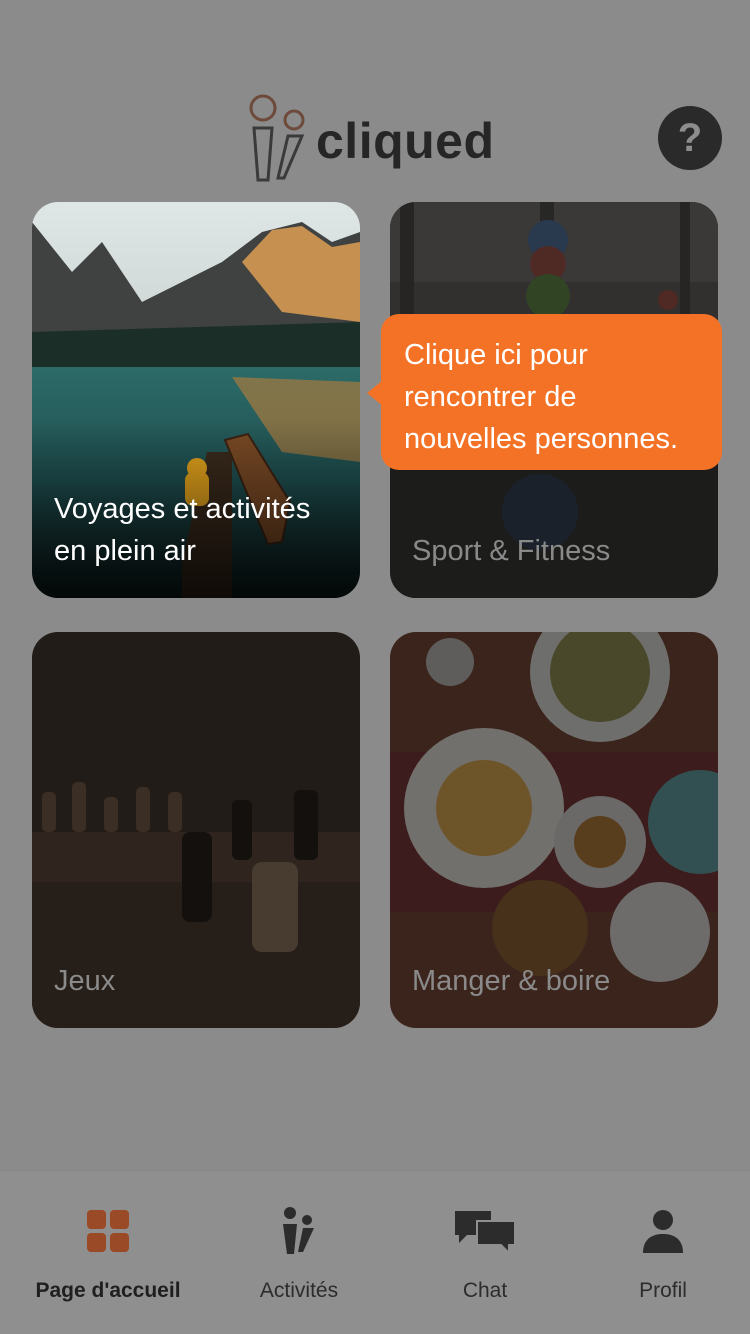 Image resolution: width=750 pixels, height=1334 pixels. What do you see at coordinates (554, 830) in the screenshot?
I see `category-card-eat-drink: Manger & boire` at bounding box center [554, 830].